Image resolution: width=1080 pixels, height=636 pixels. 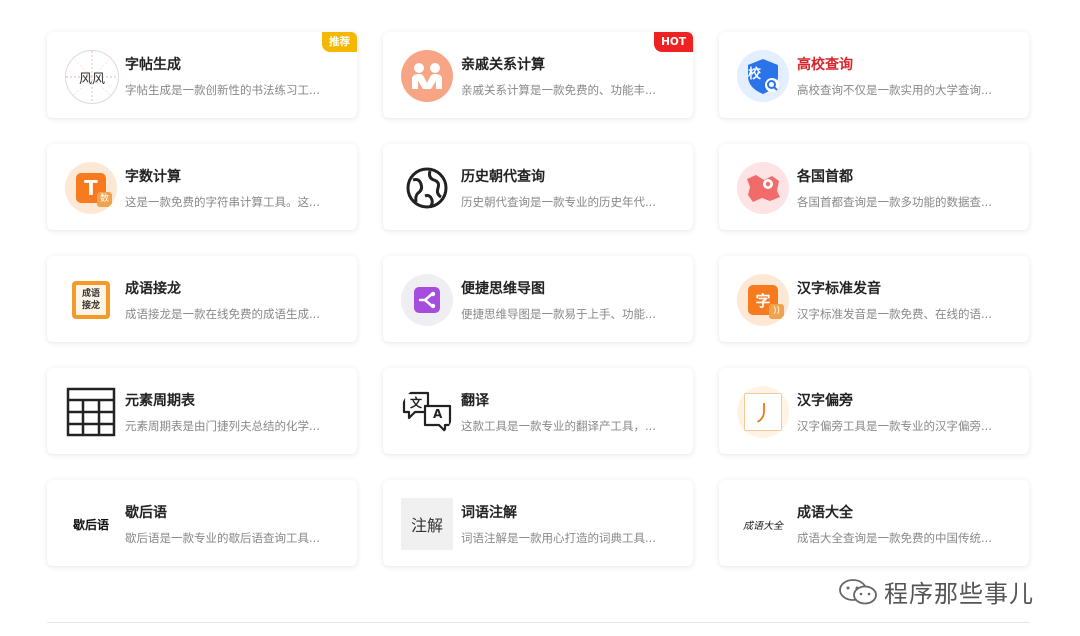 I want to click on card-title: 各国首都, so click(x=825, y=177).